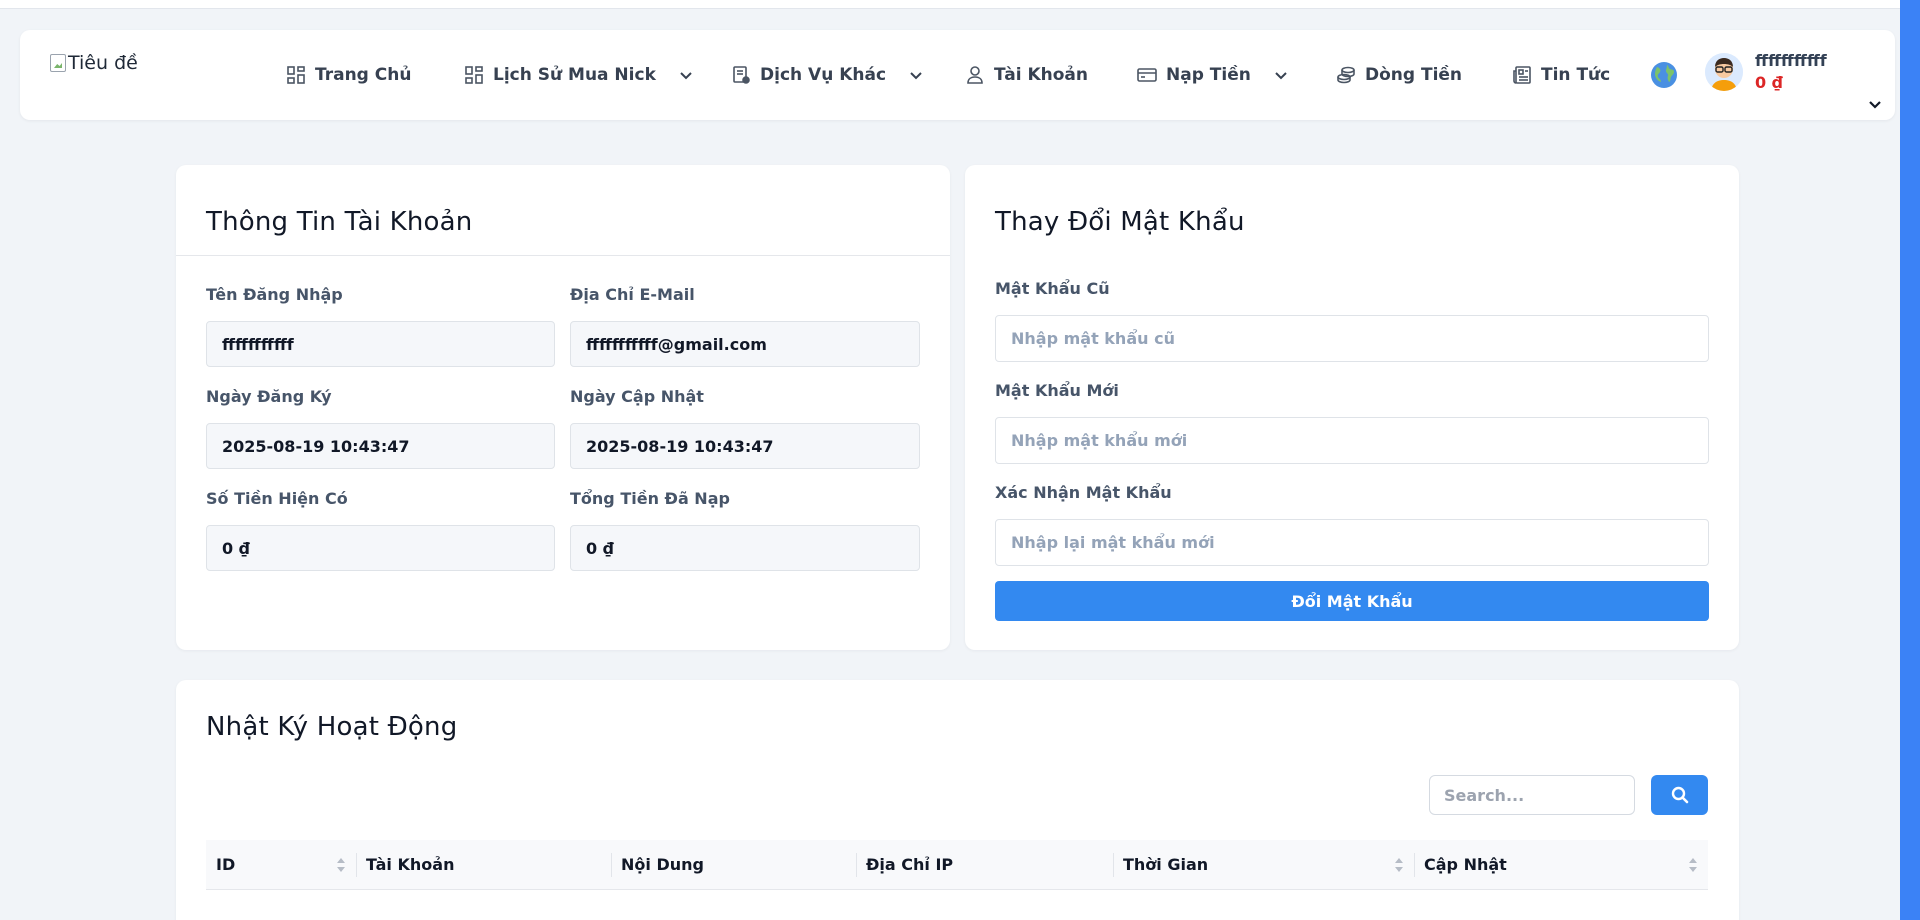 The image size is (1920, 920). What do you see at coordinates (1414, 75) in the screenshot?
I see `nav-label: Dòng Tiền` at bounding box center [1414, 75].